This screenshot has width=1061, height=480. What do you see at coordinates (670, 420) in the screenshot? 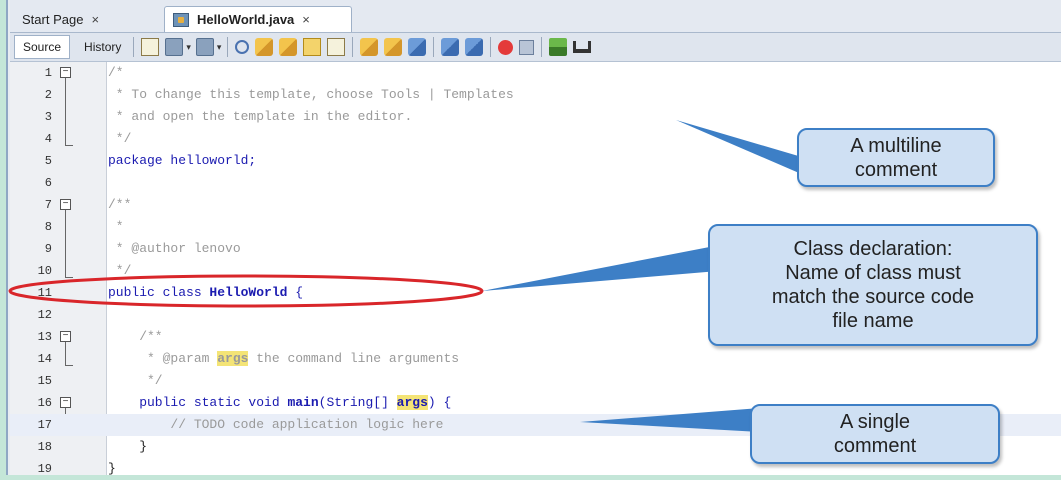
I see `single-callout-pointer` at bounding box center [670, 420].